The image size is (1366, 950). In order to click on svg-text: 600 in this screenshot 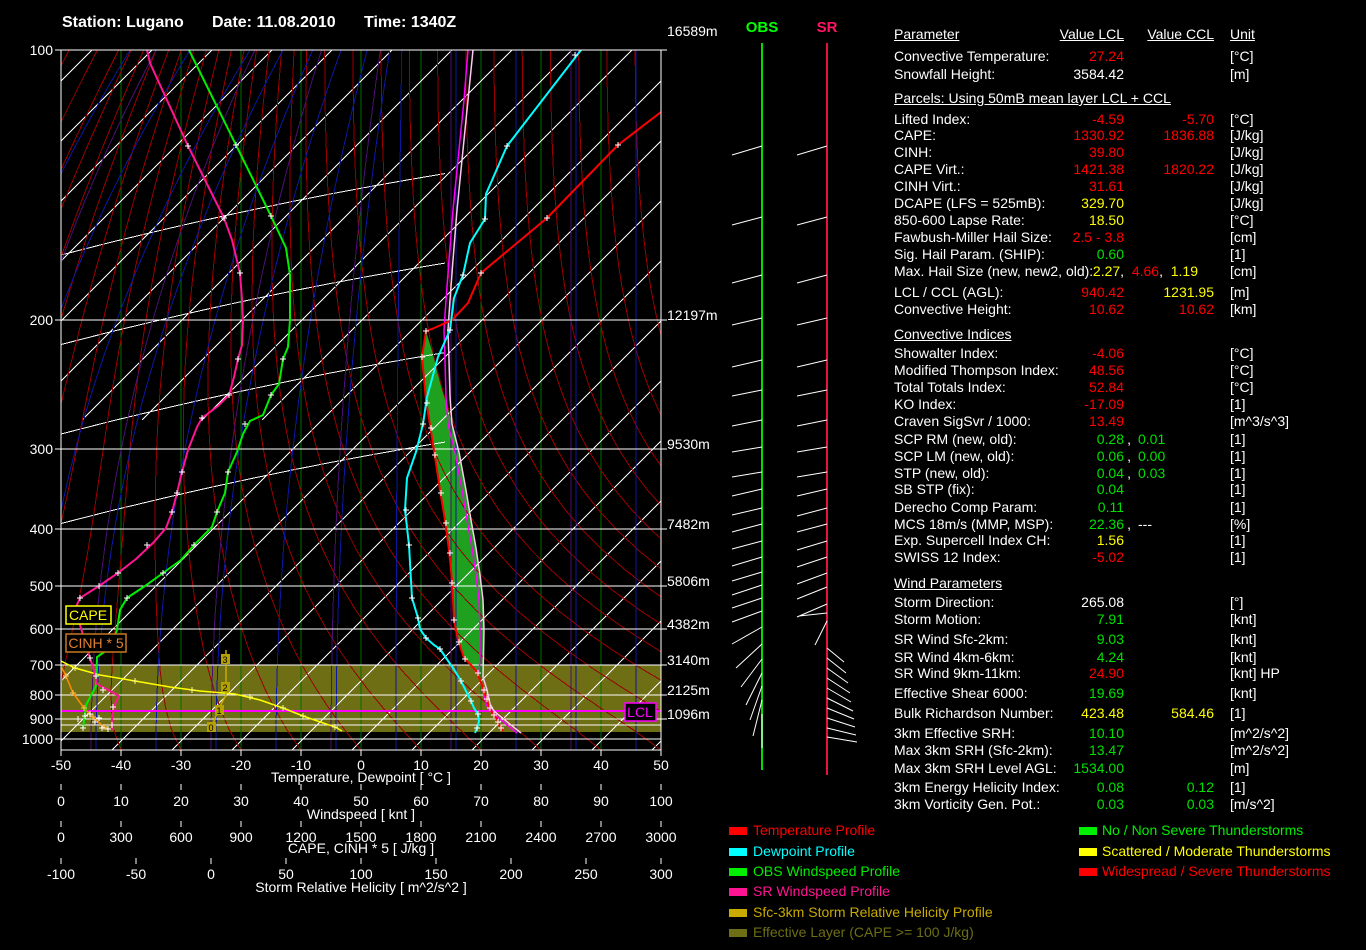, I will do `click(181, 837)`.